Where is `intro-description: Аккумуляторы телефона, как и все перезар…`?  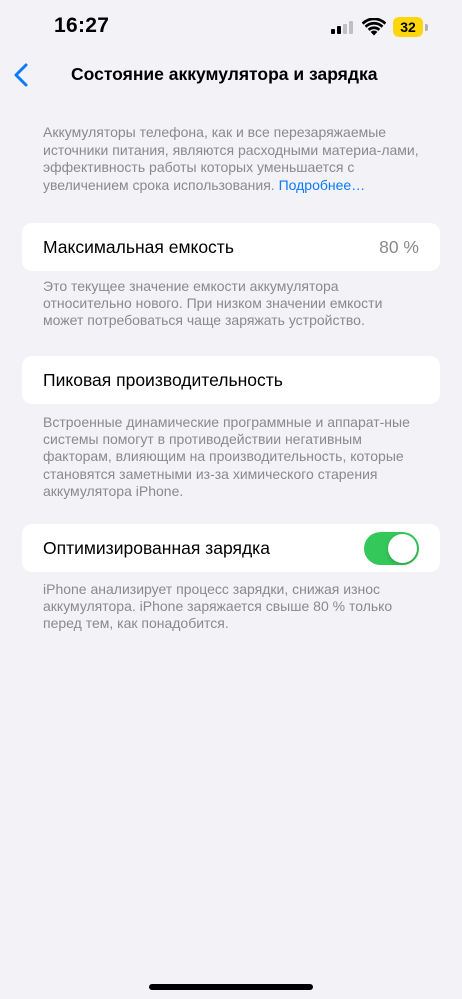
intro-description: Аккумуляторы телефона, как и все перезар… is located at coordinates (235, 159).